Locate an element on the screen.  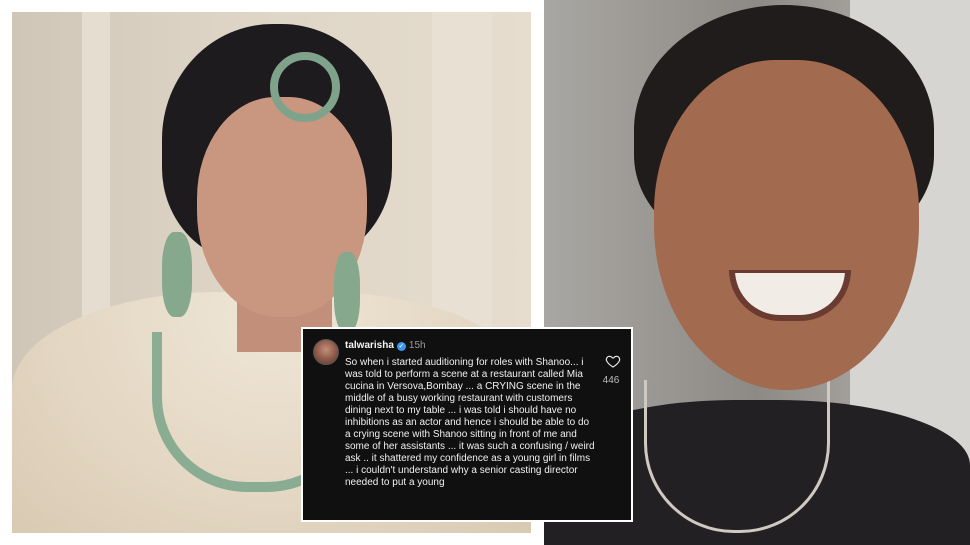
earring-right is located at coordinates (347, 292).